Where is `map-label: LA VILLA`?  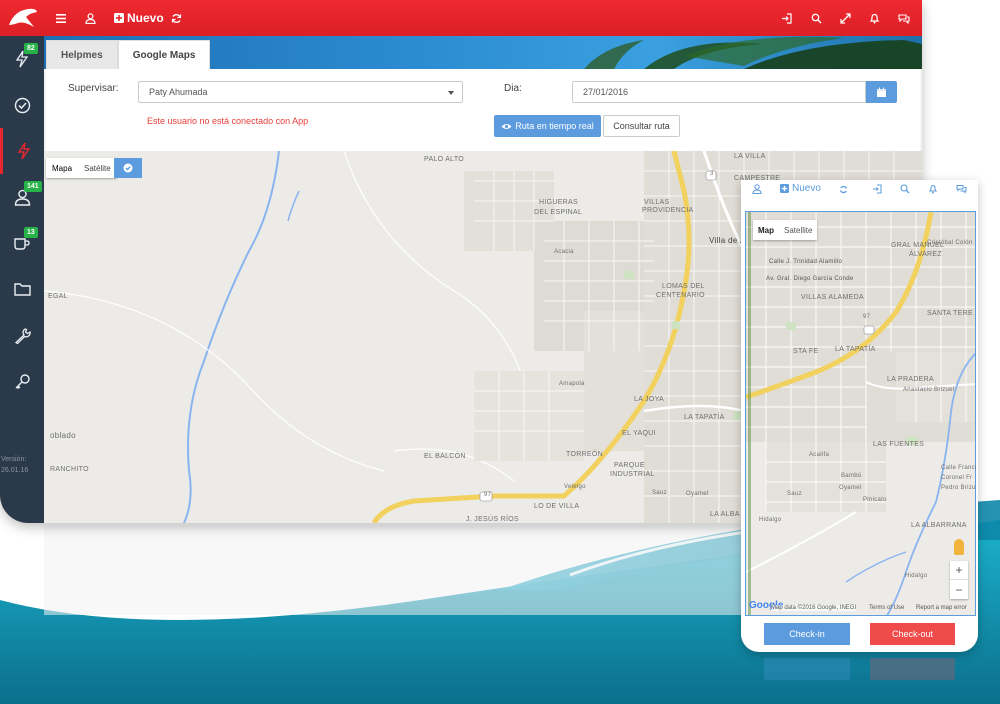 map-label: LA VILLA is located at coordinates (750, 156).